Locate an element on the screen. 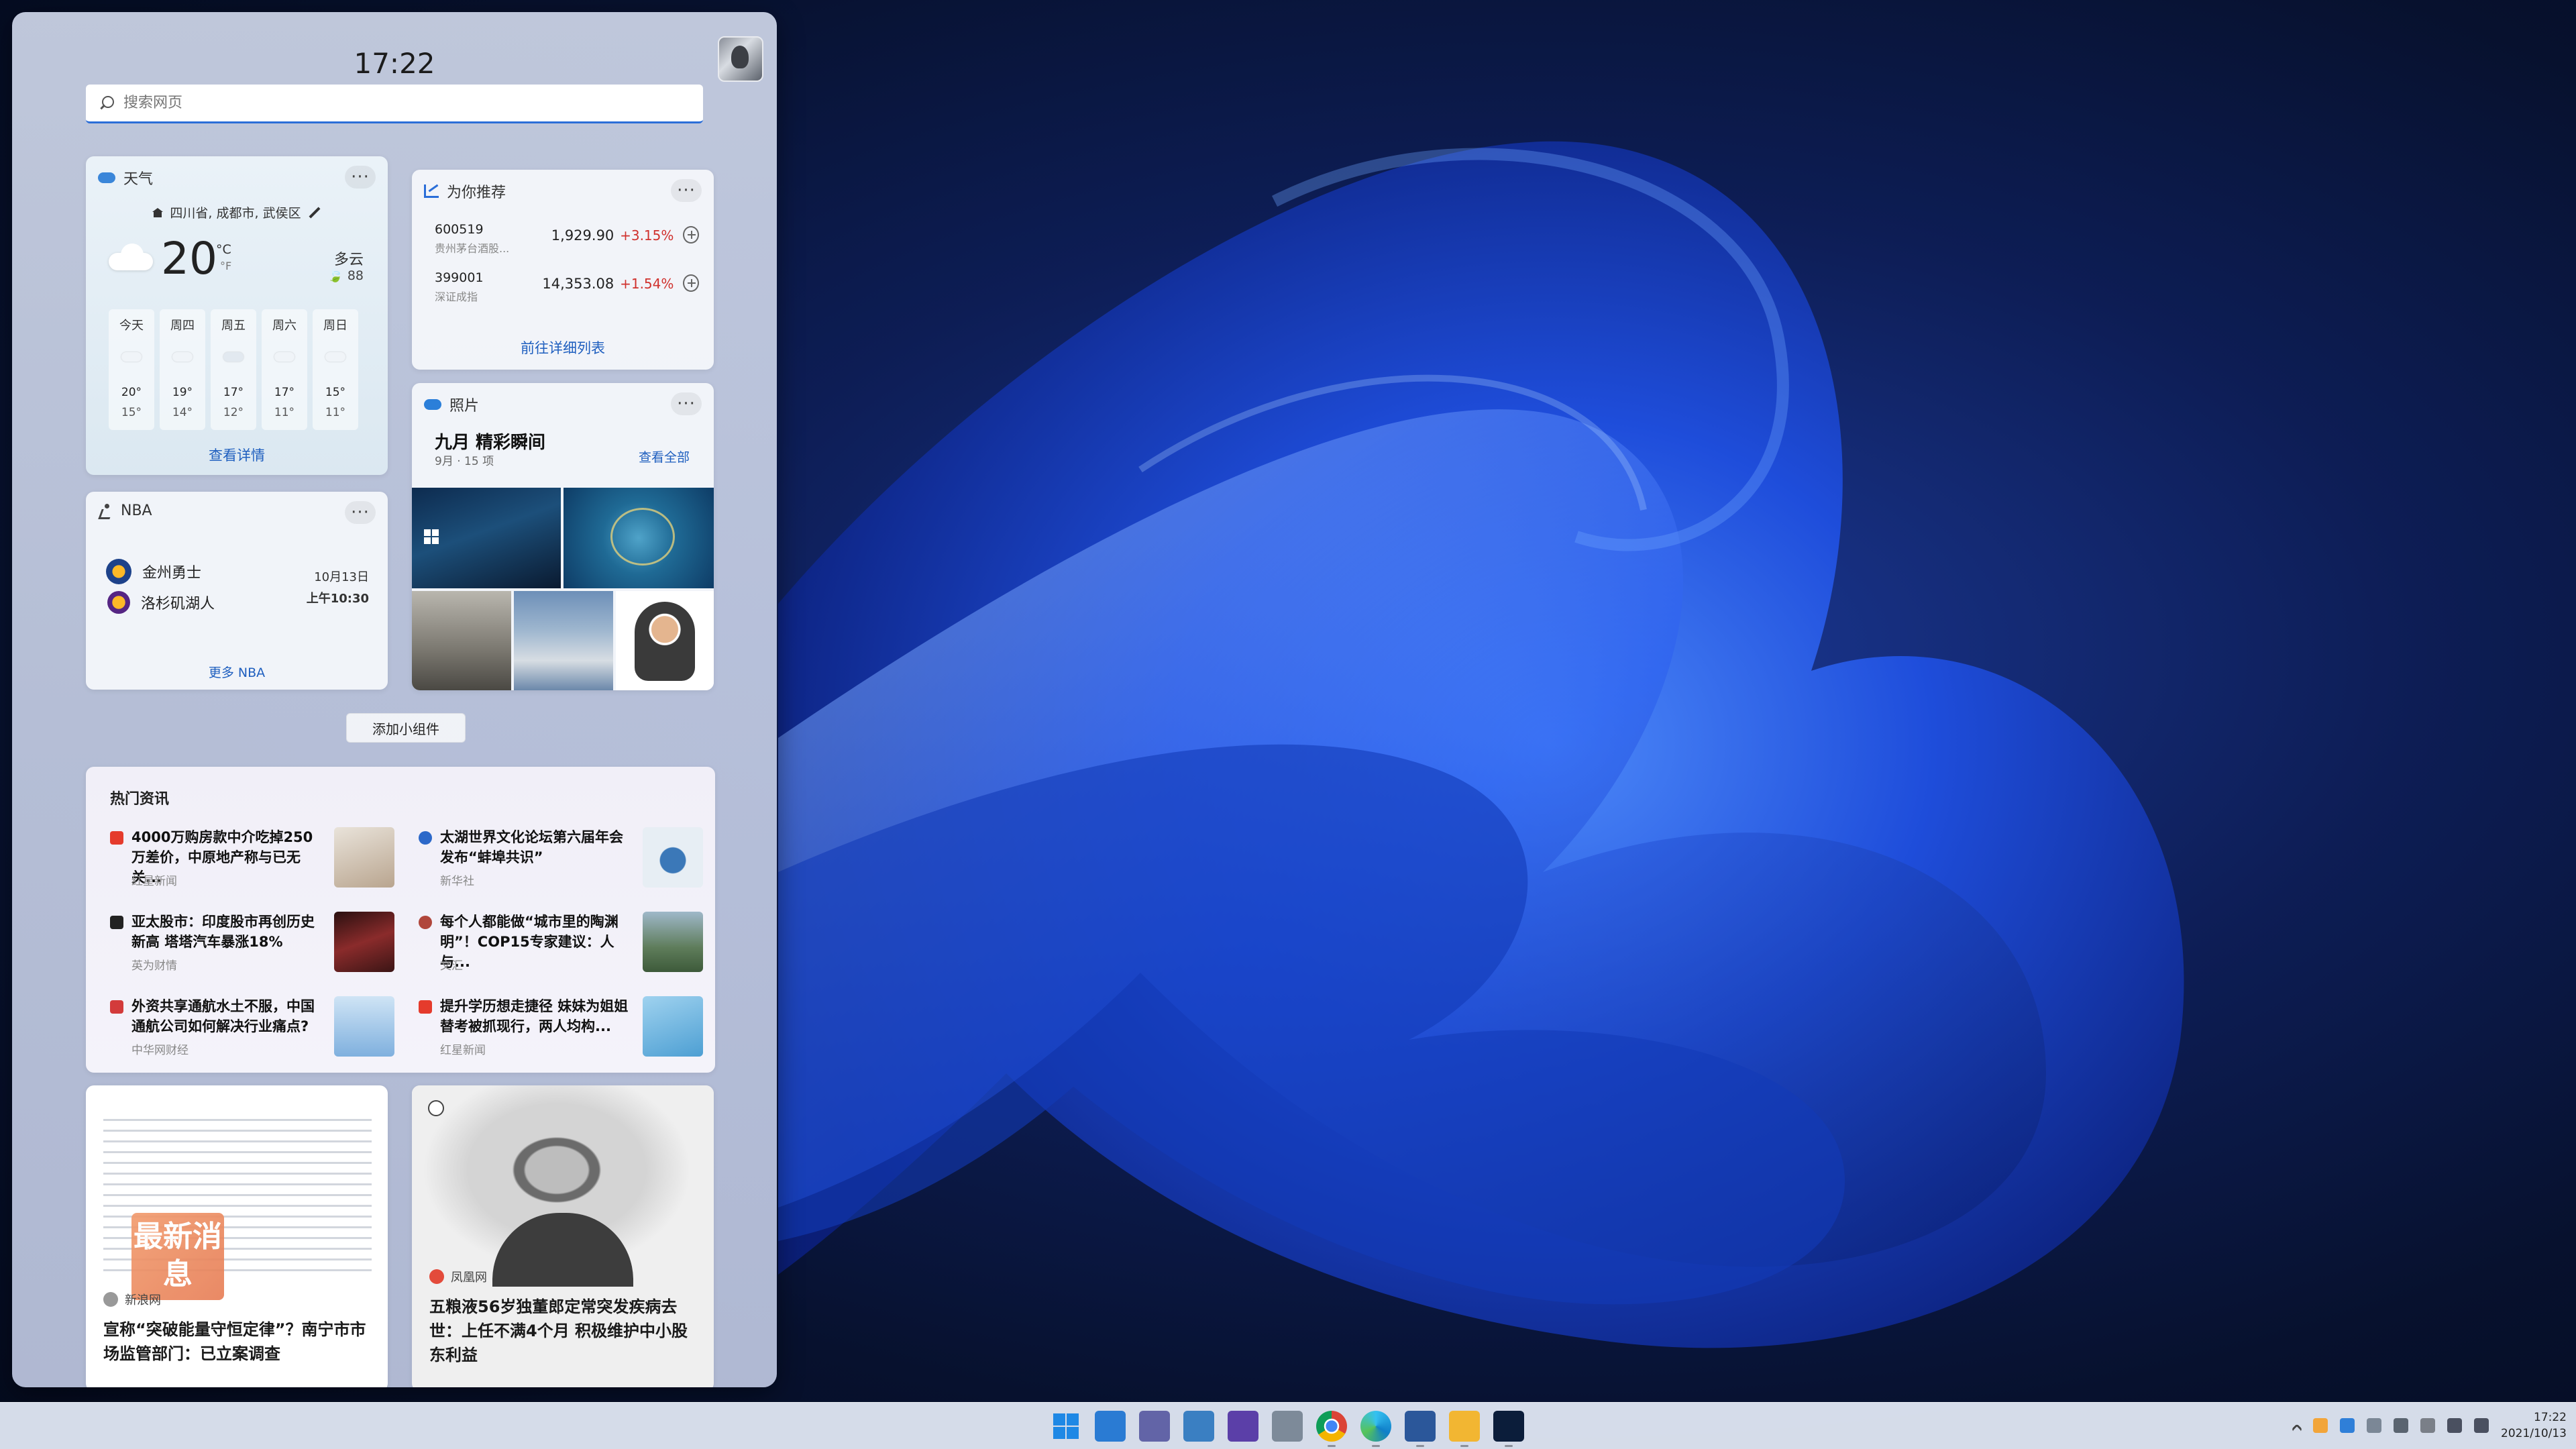 Image resolution: width=2576 pixels, height=1449 pixels. story-source: 新浪网 is located at coordinates (132, 1299).